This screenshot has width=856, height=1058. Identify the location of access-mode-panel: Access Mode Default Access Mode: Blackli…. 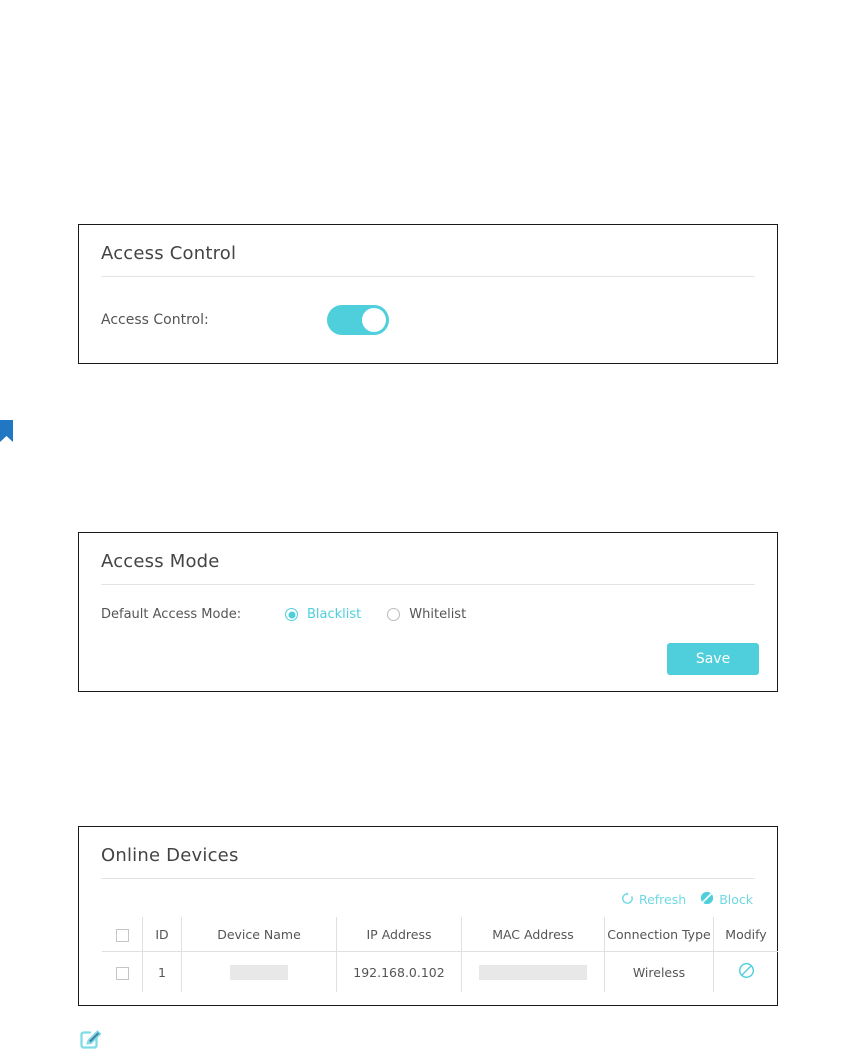
(428, 612).